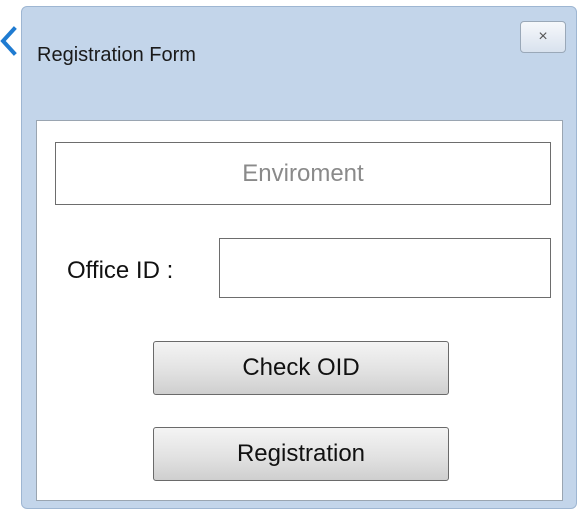 This screenshot has width=581, height=515. I want to click on office-id-label: Office ID :, so click(120, 270).